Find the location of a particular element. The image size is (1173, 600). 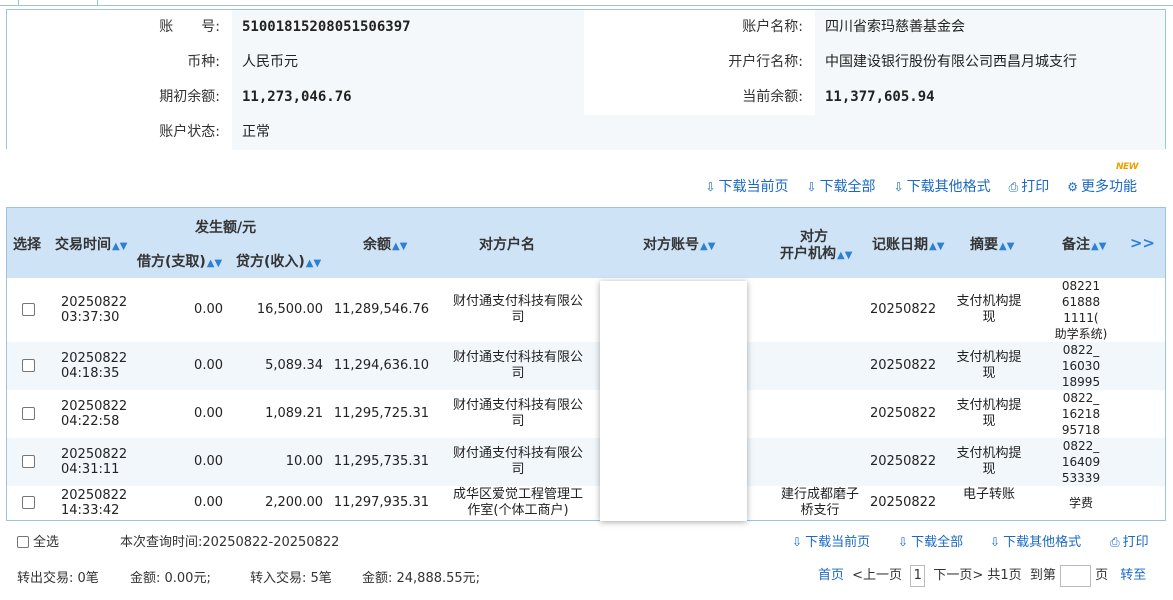

pagination: 首页 <上一页 1 下一页> 共1页 到第 页 转至 is located at coordinates (982, 575).